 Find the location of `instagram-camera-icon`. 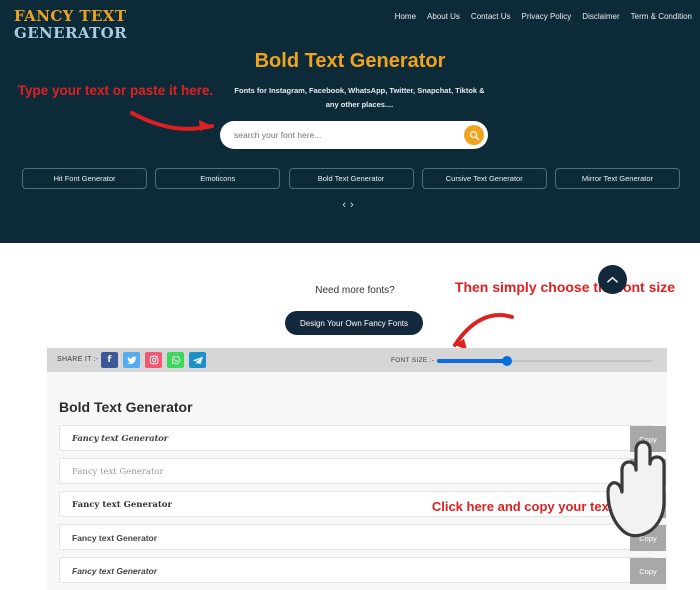

instagram-camera-icon is located at coordinates (153, 360).